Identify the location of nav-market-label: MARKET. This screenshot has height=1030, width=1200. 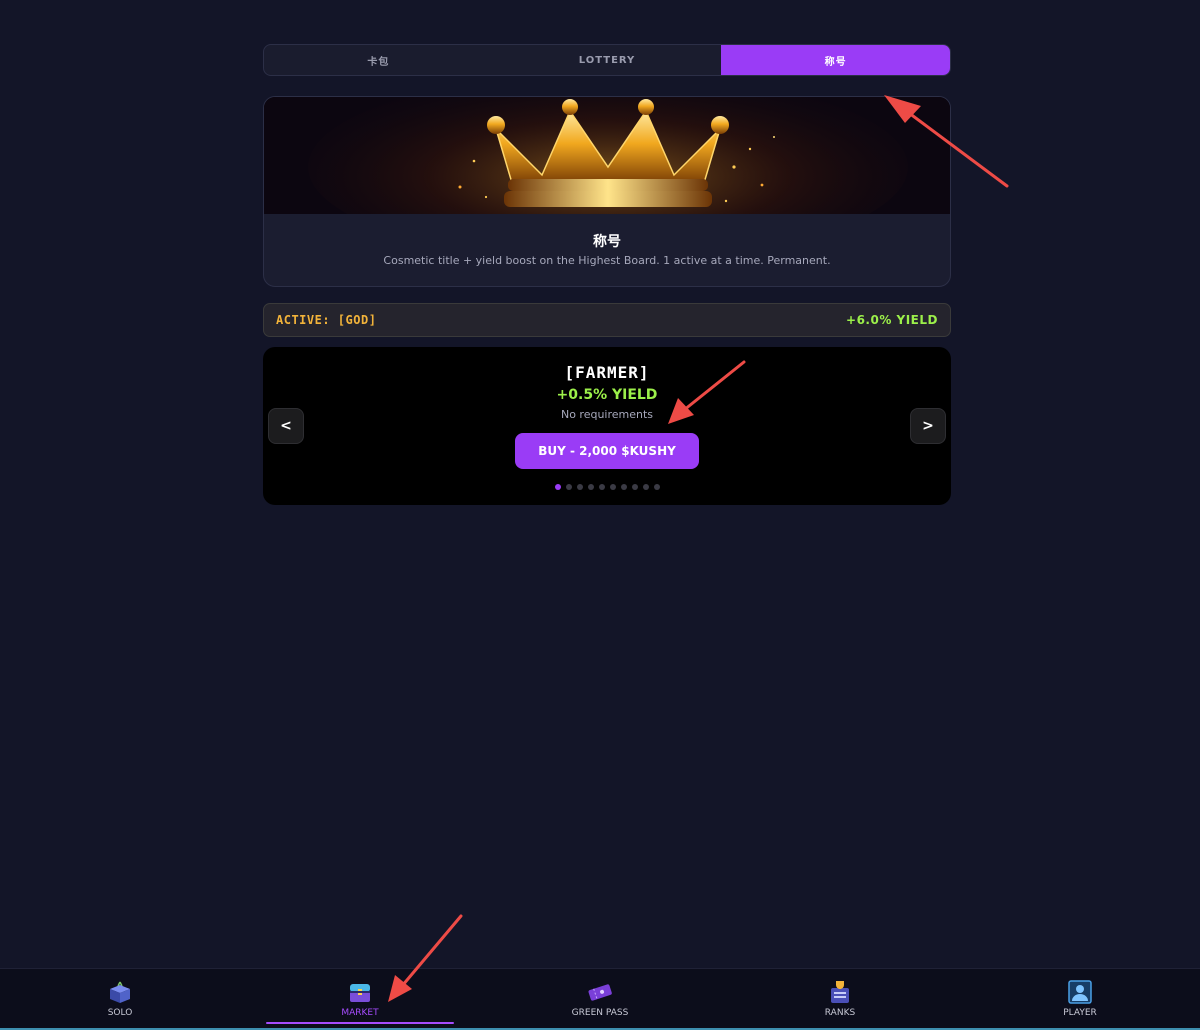
(360, 1012).